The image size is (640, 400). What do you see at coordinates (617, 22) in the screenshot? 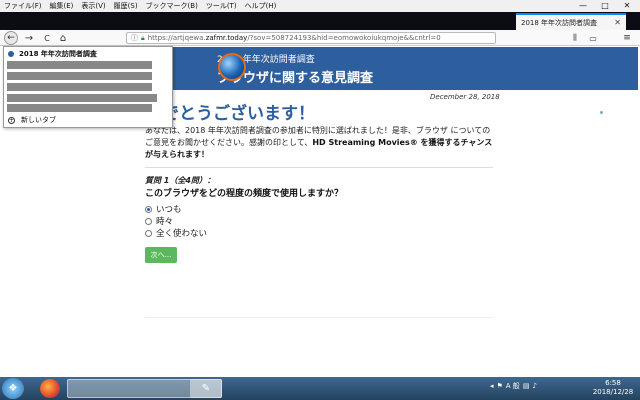
I see `tab-close-icon: ✕` at bounding box center [617, 22].